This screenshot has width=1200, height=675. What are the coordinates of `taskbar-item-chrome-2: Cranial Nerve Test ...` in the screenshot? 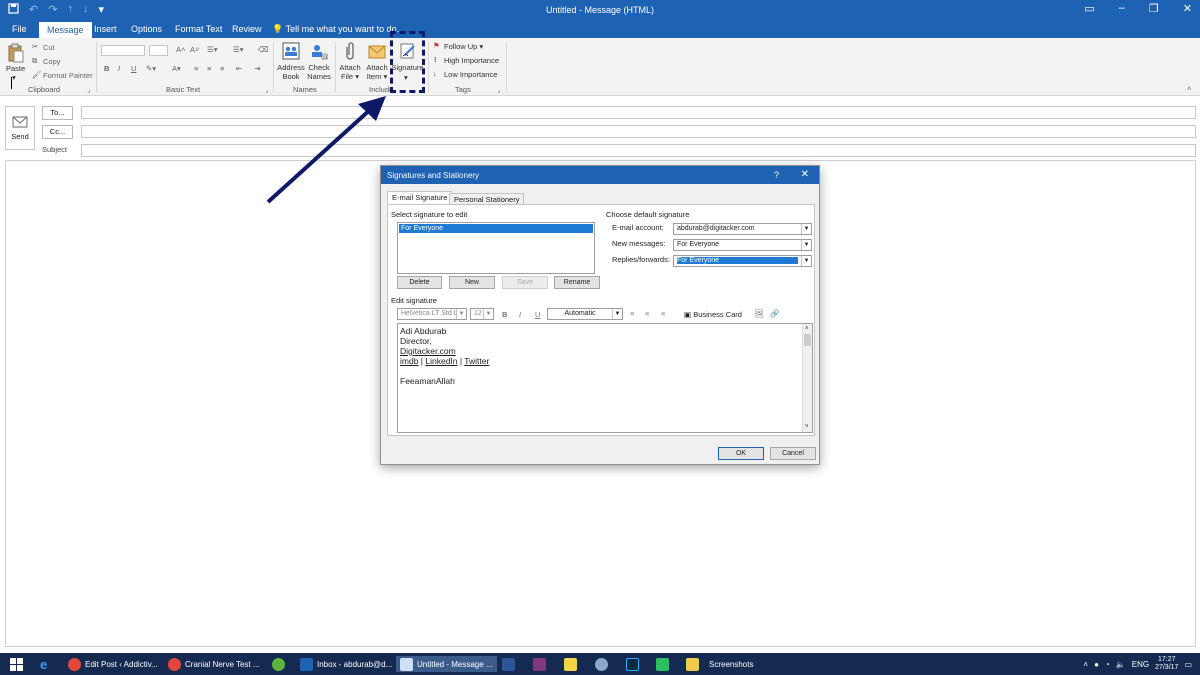 It's located at (214, 664).